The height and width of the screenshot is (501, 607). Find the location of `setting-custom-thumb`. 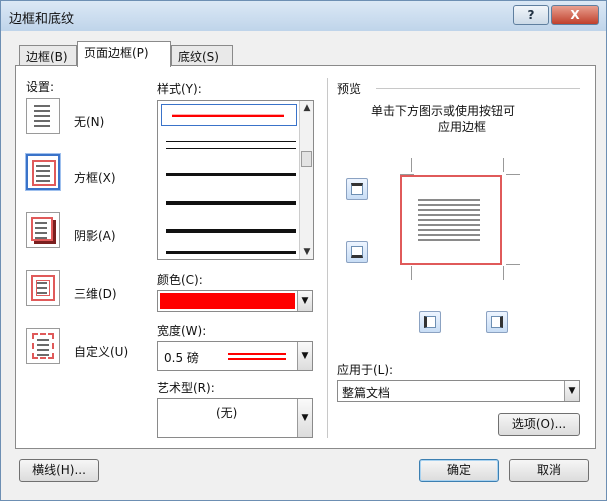

setting-custom-thumb is located at coordinates (43, 346).